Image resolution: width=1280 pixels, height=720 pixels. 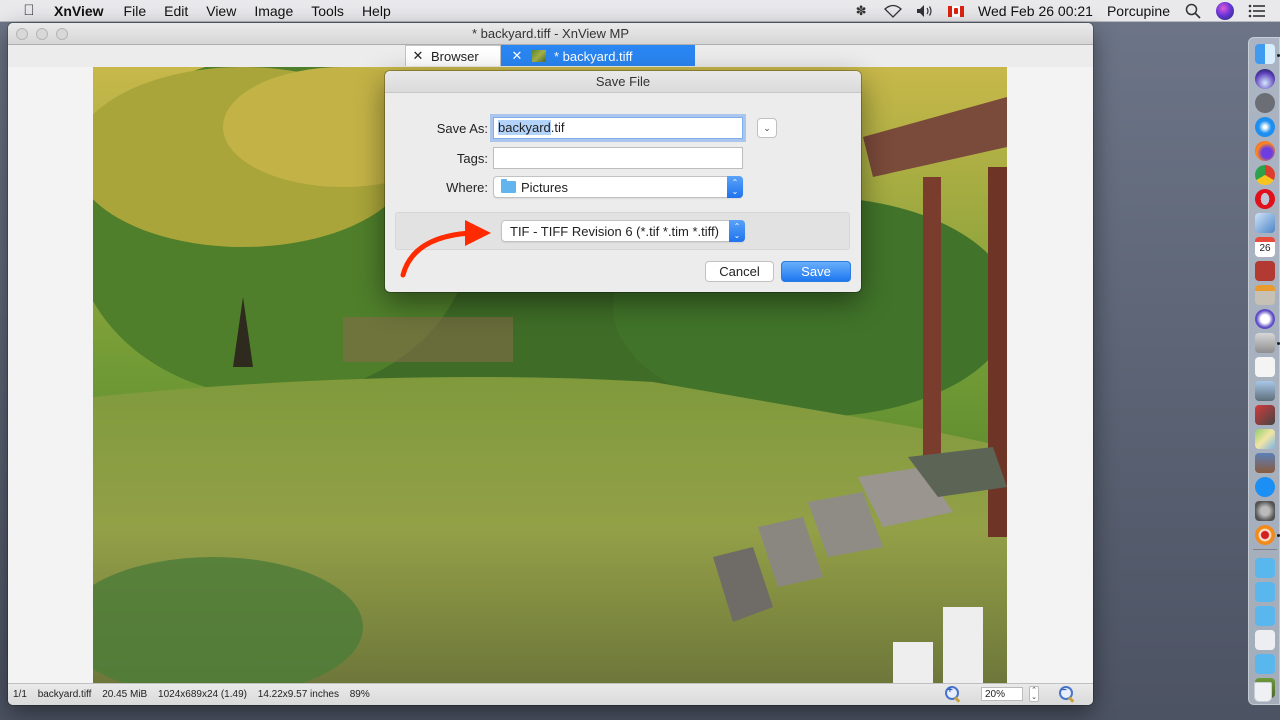 I want to click on tab-bar: ✕ Browser ✕ * backyard.tiff, so click(x=550, y=56).